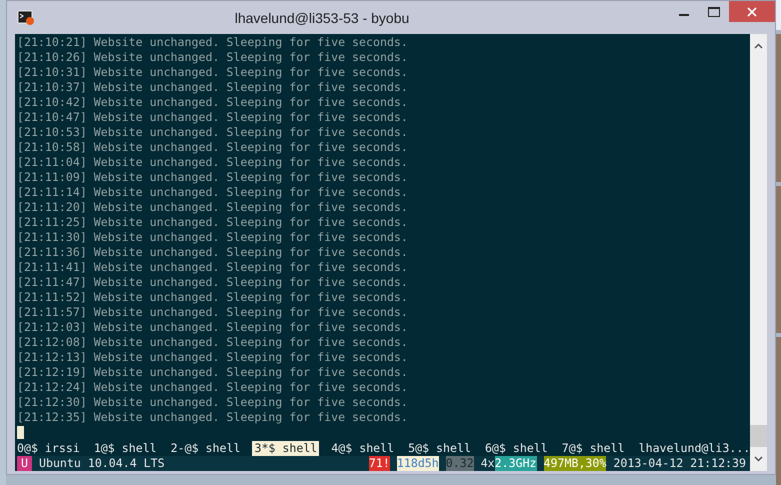 This screenshot has width=781, height=485. I want to click on log-line: [21:10:58] Website unchanged. Sleeping for five seconds., so click(213, 147).